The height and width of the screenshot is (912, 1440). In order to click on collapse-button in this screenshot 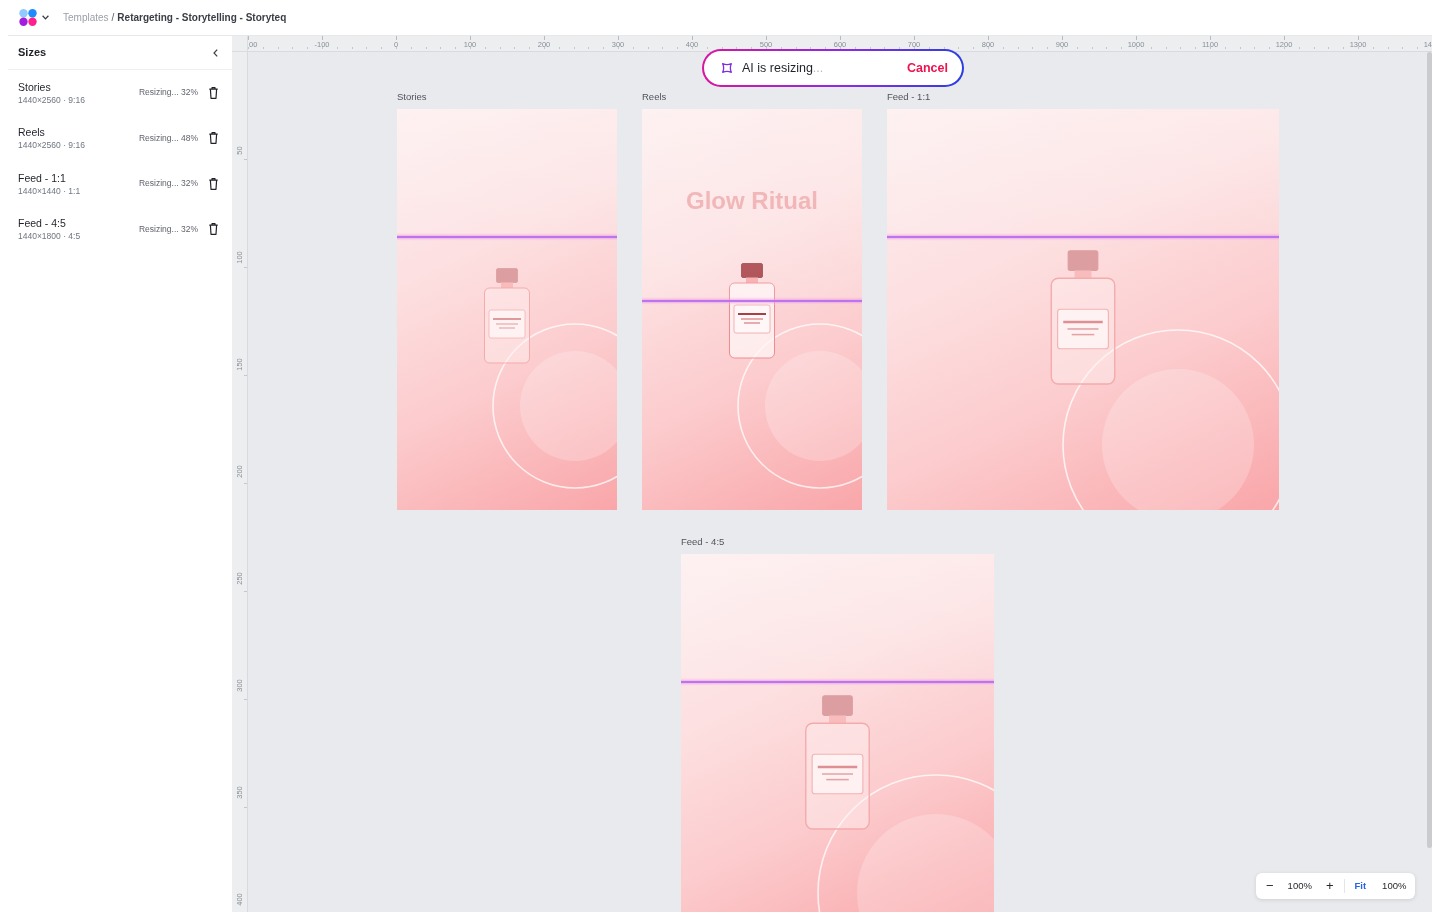, I will do `click(215, 52)`.